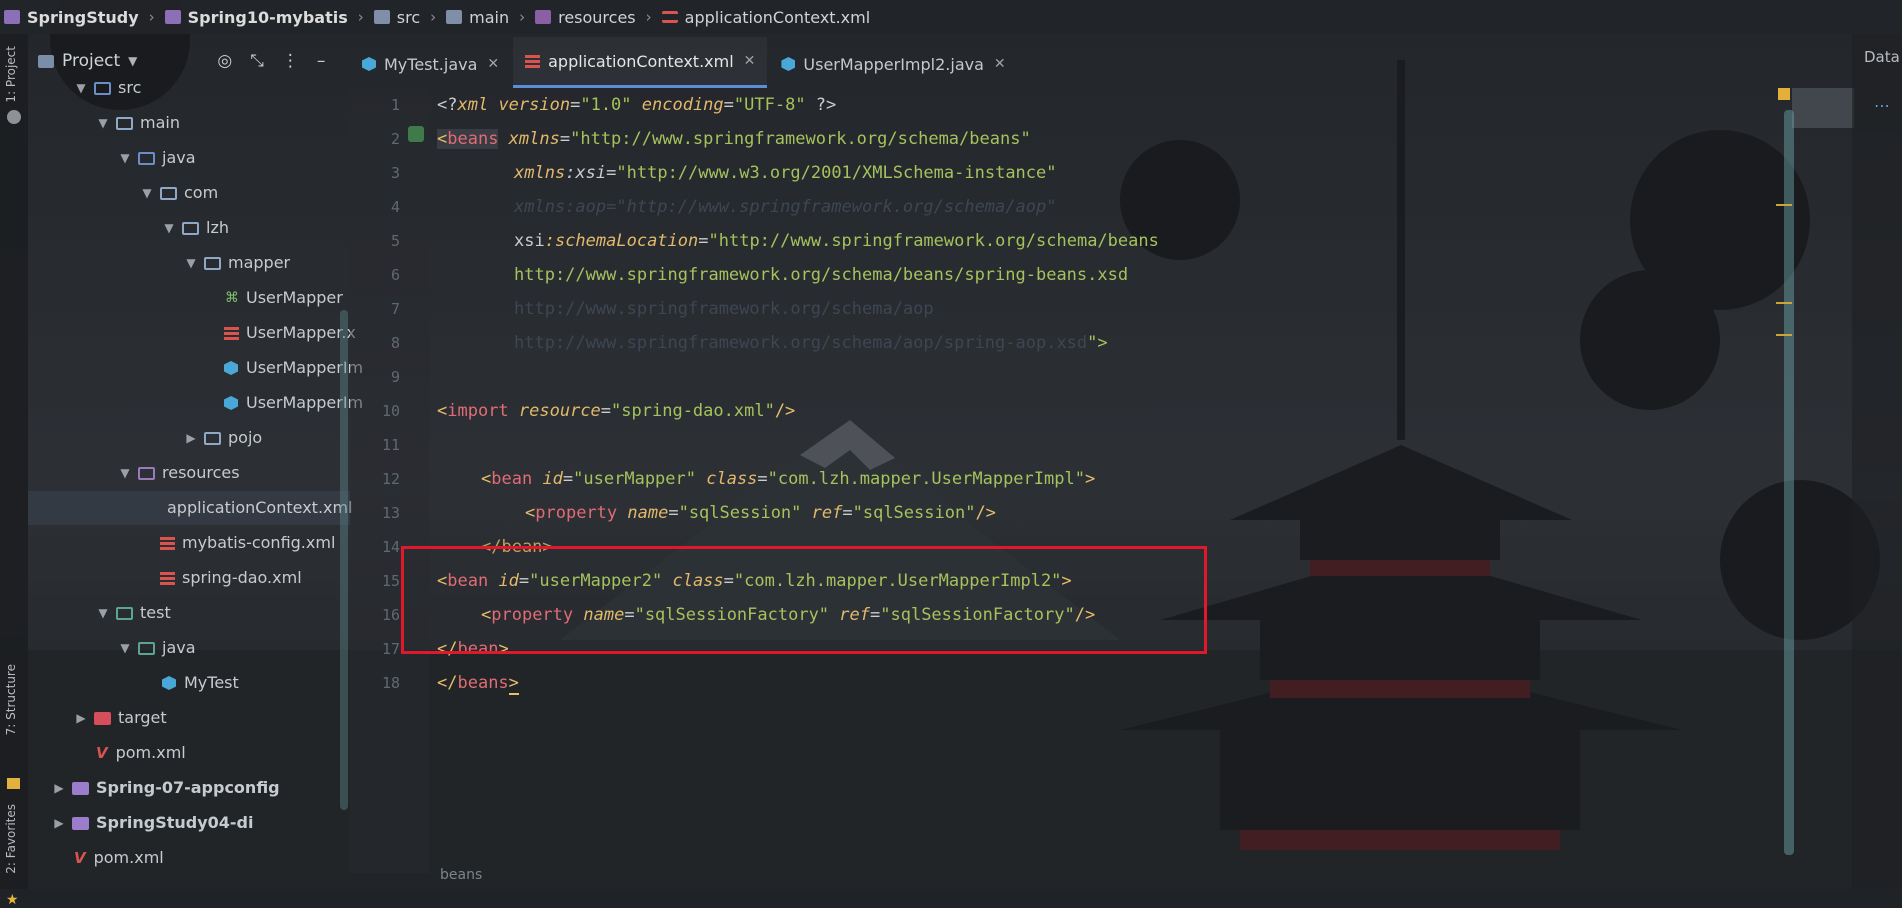 The image size is (1902, 908). I want to click on spring-bean-gutter-icon, so click(416, 134).